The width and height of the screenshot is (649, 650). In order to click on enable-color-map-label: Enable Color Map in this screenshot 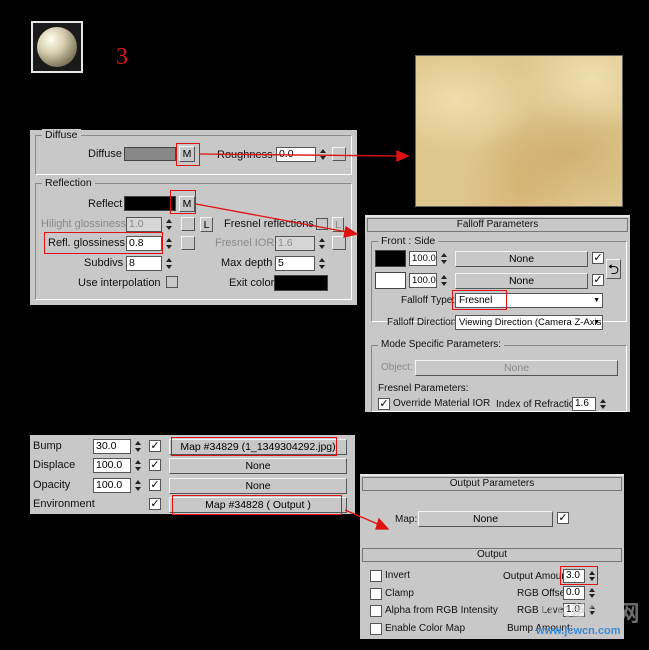, I will do `click(425, 628)`.